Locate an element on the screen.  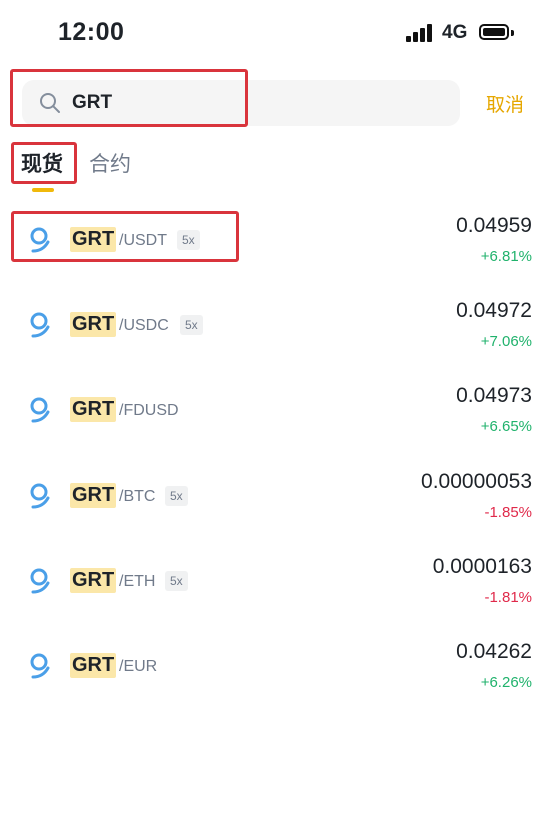
pair-row: GRT/ETH 5x 0.0000163 -1.81% is located at coordinates (277, 581).